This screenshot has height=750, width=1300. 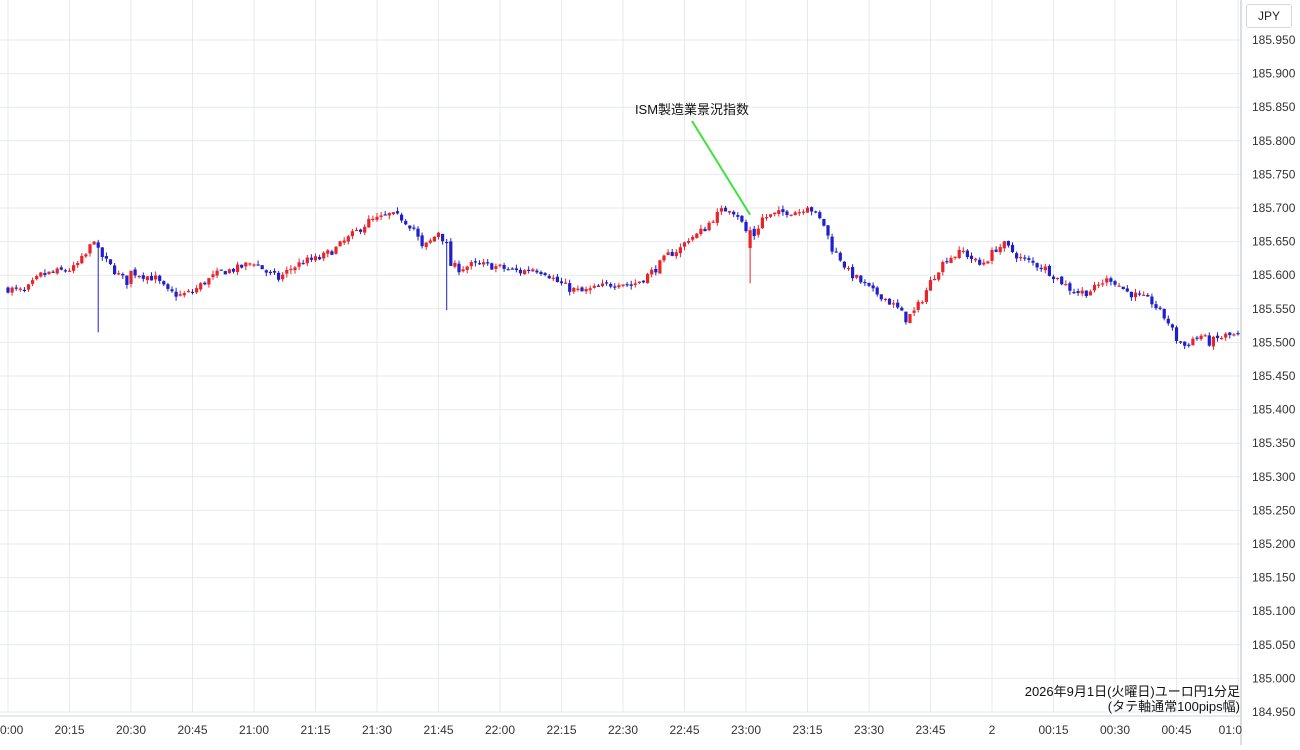 What do you see at coordinates (930, 730) in the screenshot?
I see `x-tick-label: 23:45` at bounding box center [930, 730].